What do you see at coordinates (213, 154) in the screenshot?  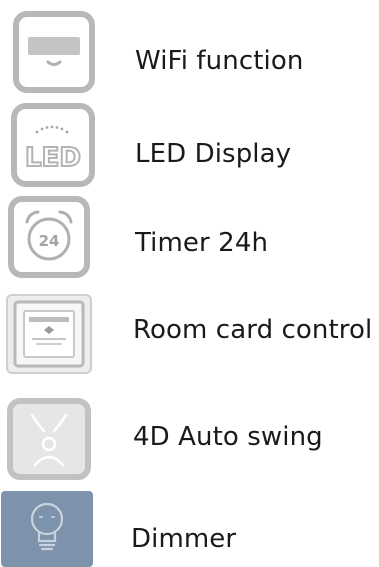 I see `feature-label: LED Display` at bounding box center [213, 154].